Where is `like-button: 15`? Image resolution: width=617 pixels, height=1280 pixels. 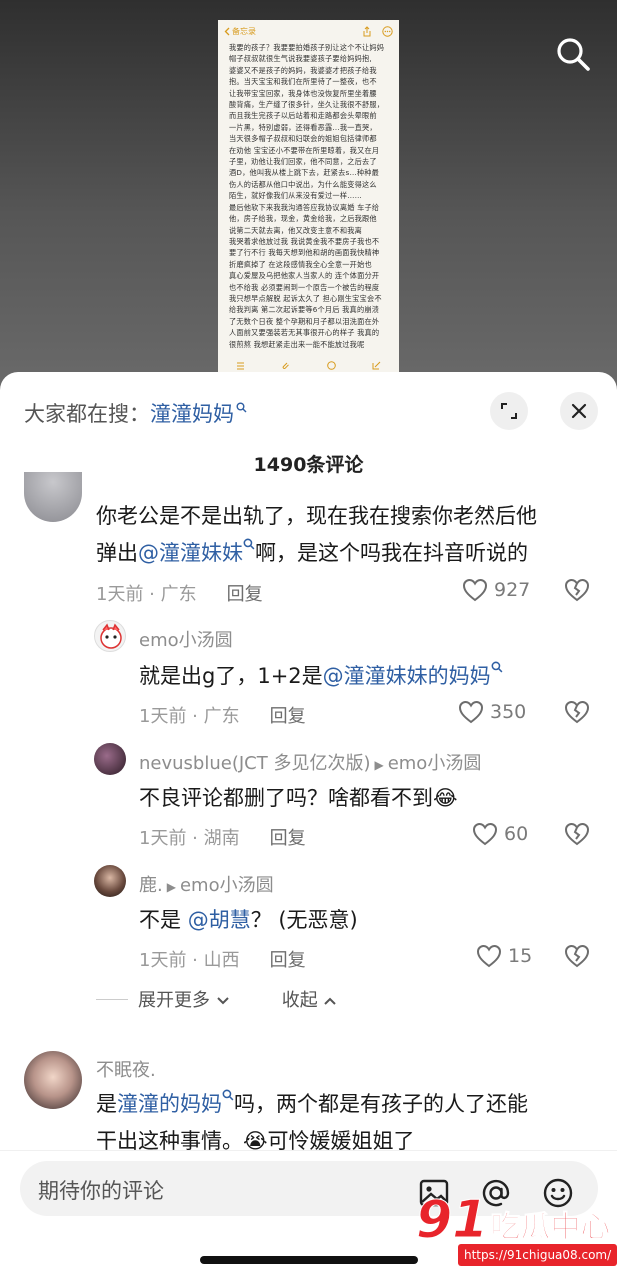
like-button: 15 is located at coordinates (504, 956).